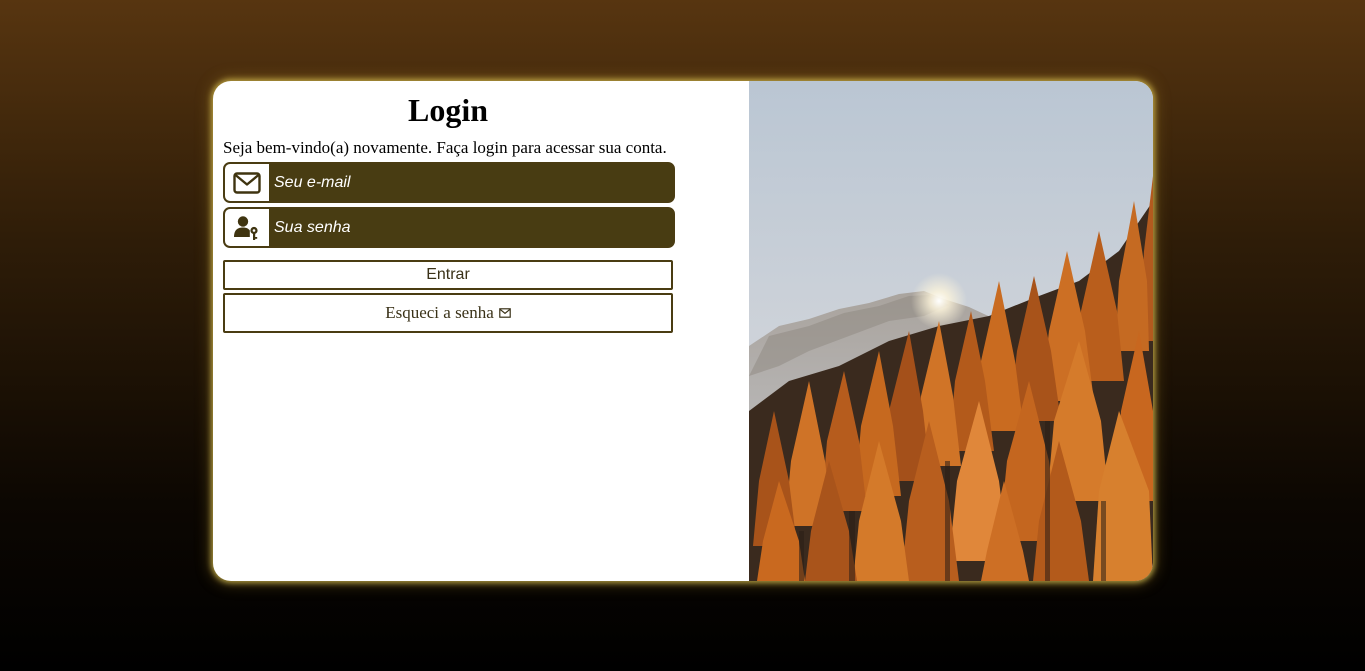 Image resolution: width=1365 pixels, height=671 pixels. What do you see at coordinates (471, 182) in the screenshot?
I see `email-input` at bounding box center [471, 182].